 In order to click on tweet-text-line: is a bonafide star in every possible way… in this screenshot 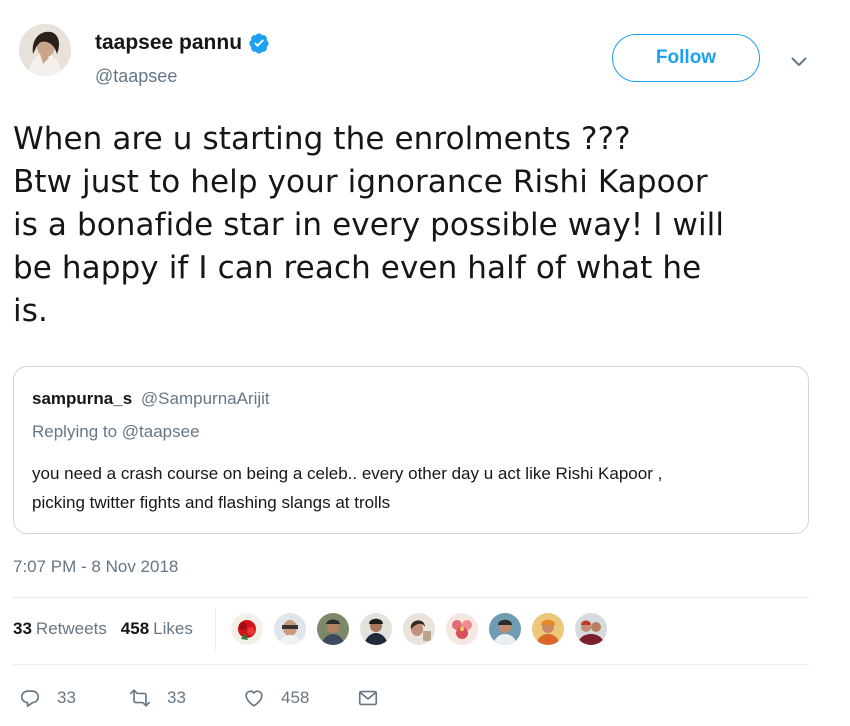, I will do `click(369, 225)`.